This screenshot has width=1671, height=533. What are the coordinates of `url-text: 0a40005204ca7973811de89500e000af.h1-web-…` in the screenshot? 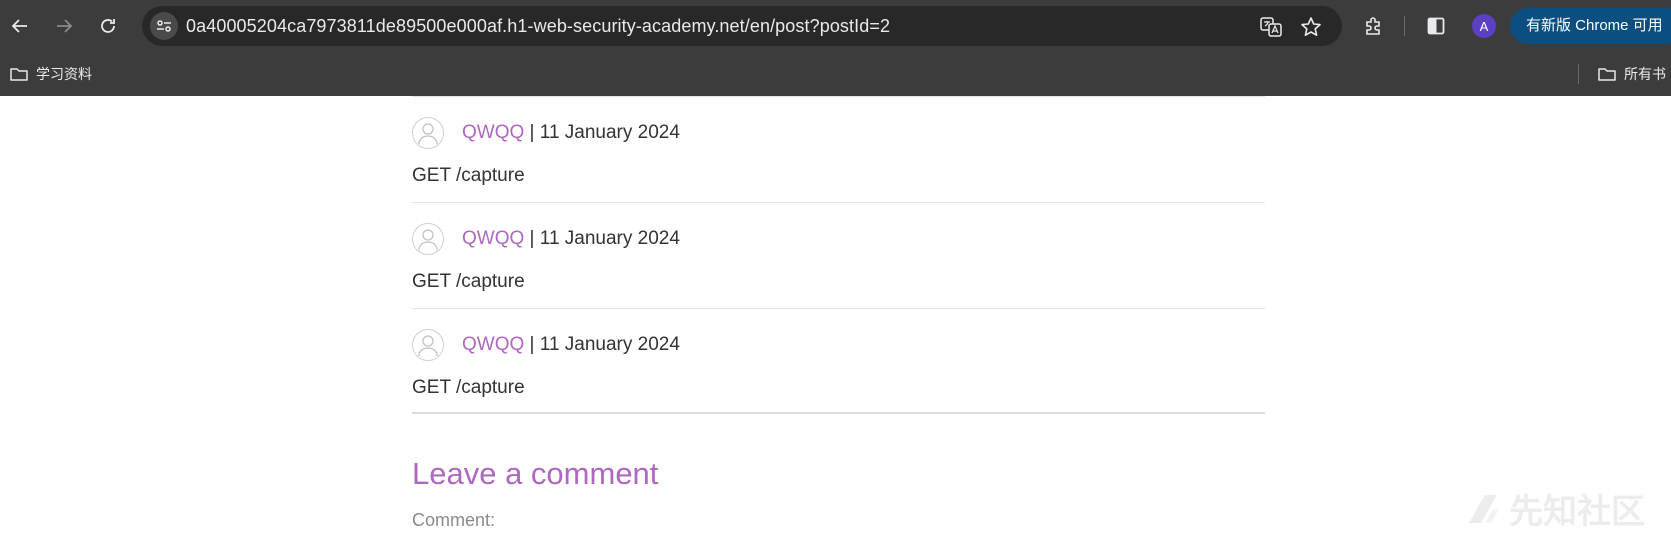 It's located at (538, 26).